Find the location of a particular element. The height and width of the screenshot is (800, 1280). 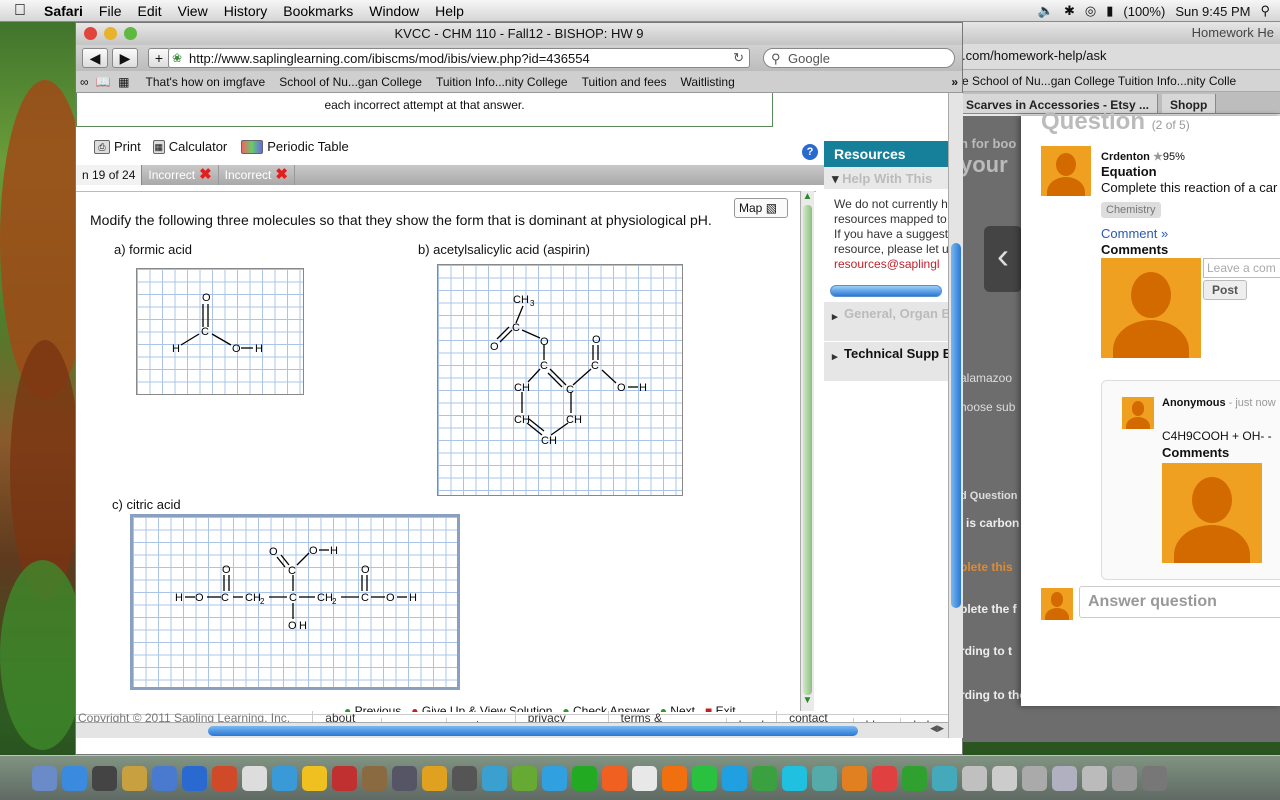

tab-attempt-1: Incorrect ✖ is located at coordinates (180, 175).